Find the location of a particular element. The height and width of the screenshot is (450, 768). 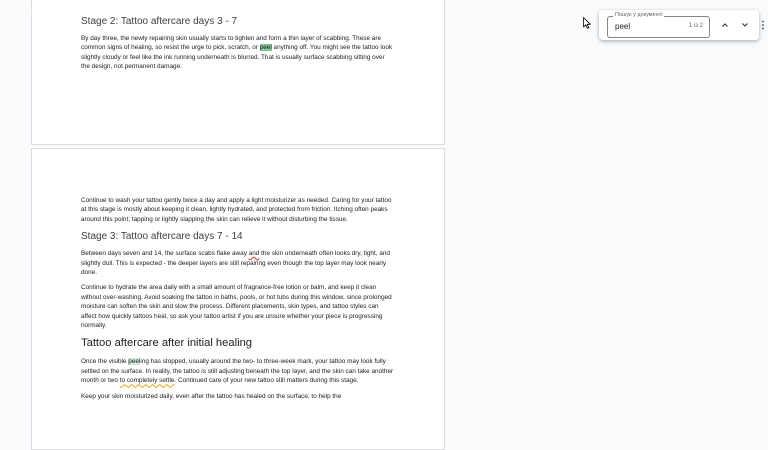

chevron-down-icon is located at coordinates (745, 25).